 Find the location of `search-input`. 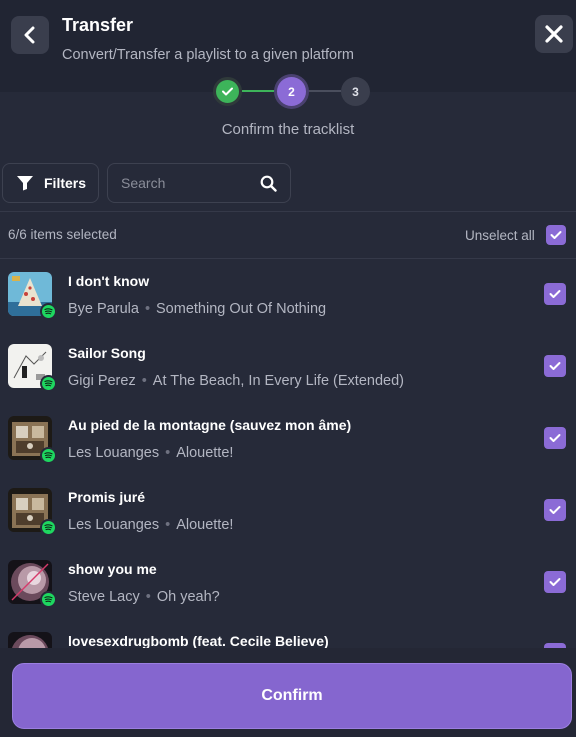

search-input is located at coordinates (186, 183).